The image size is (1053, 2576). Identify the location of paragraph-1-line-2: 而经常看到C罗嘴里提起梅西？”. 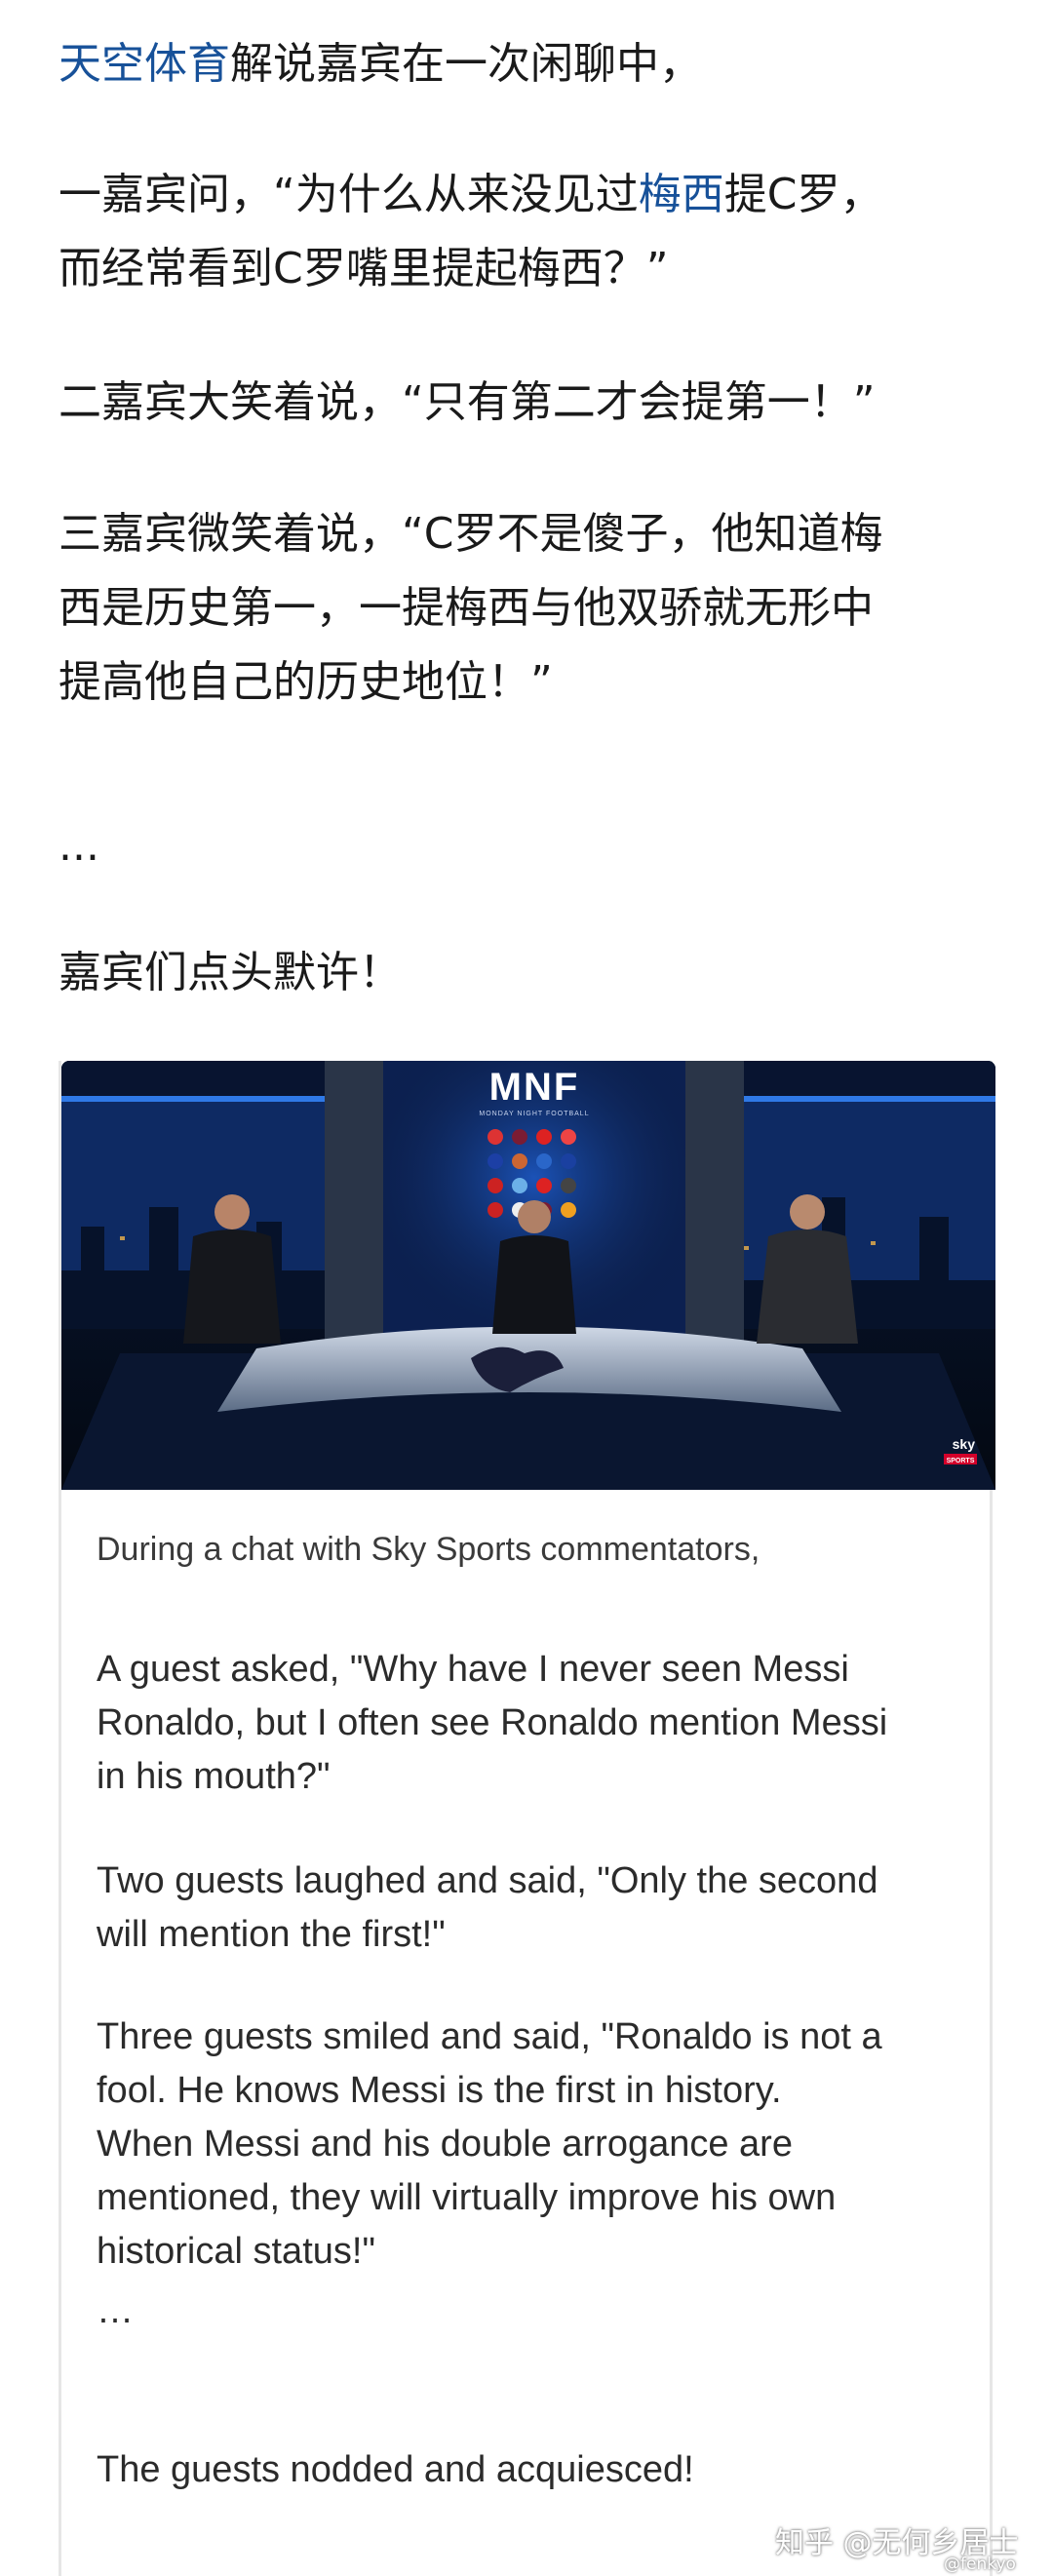
(363, 268).